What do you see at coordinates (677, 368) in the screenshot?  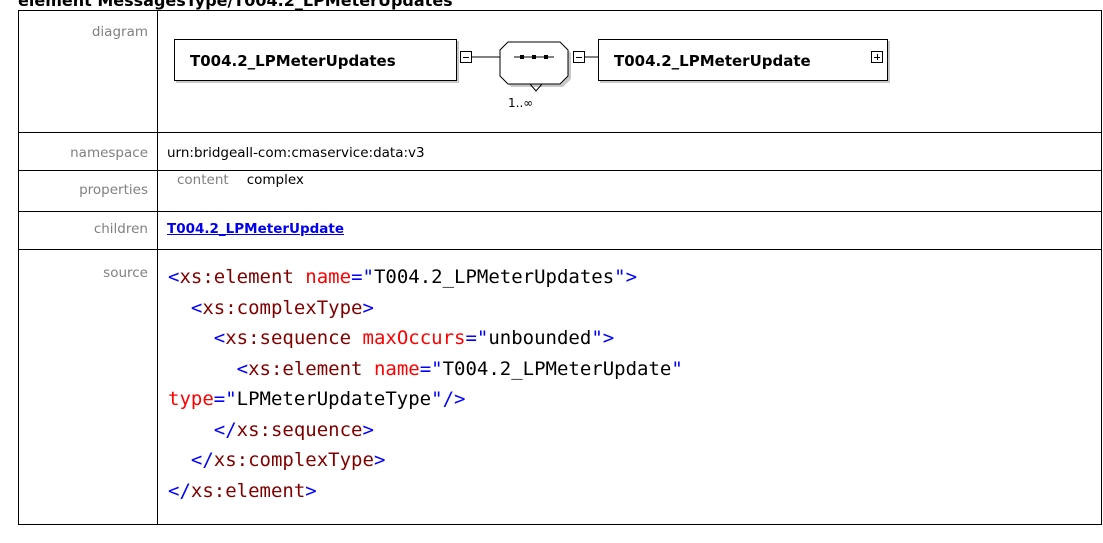 I see `code-token: "` at bounding box center [677, 368].